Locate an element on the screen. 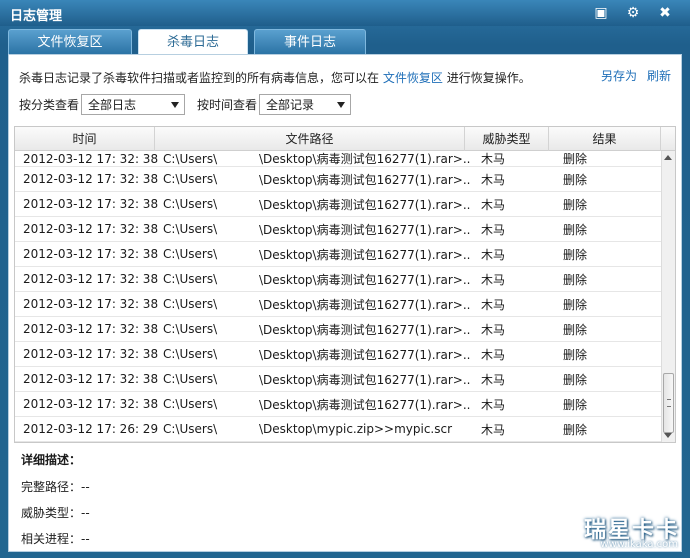 This screenshot has width=690, height=558. time-filter-value: 全部记录 is located at coordinates (290, 105).